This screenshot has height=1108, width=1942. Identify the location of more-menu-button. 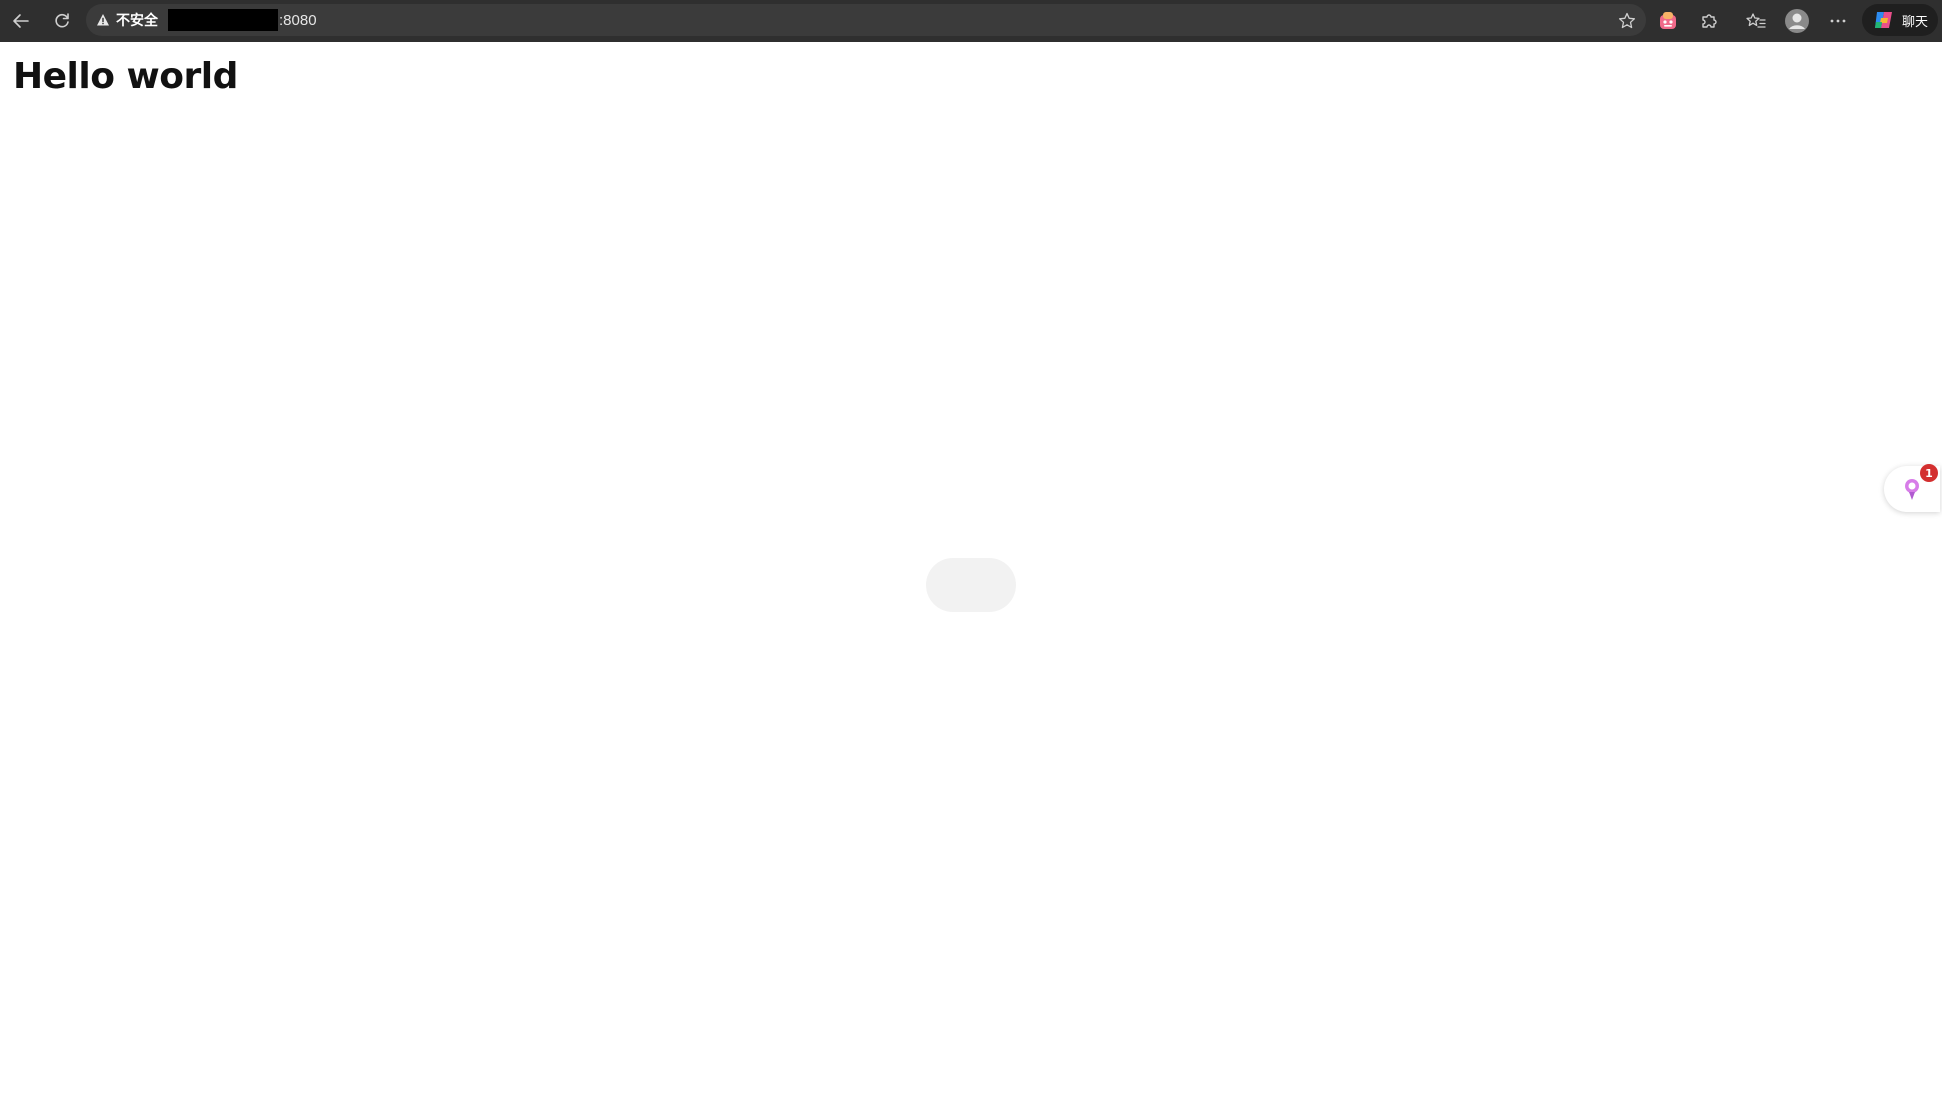
(1838, 21).